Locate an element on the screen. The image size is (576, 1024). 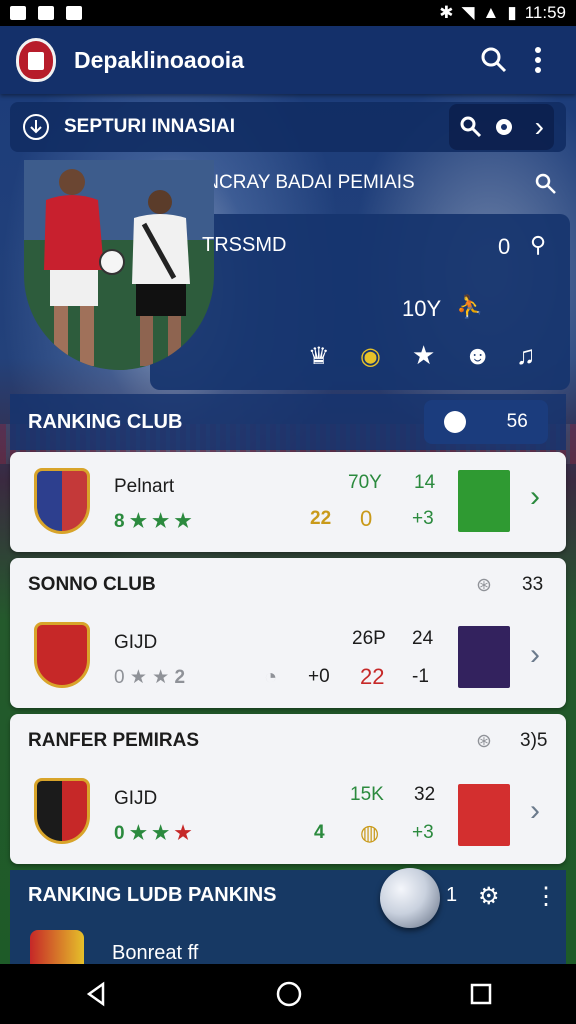
card-header-value: 33 is located at coordinates (533, 584).